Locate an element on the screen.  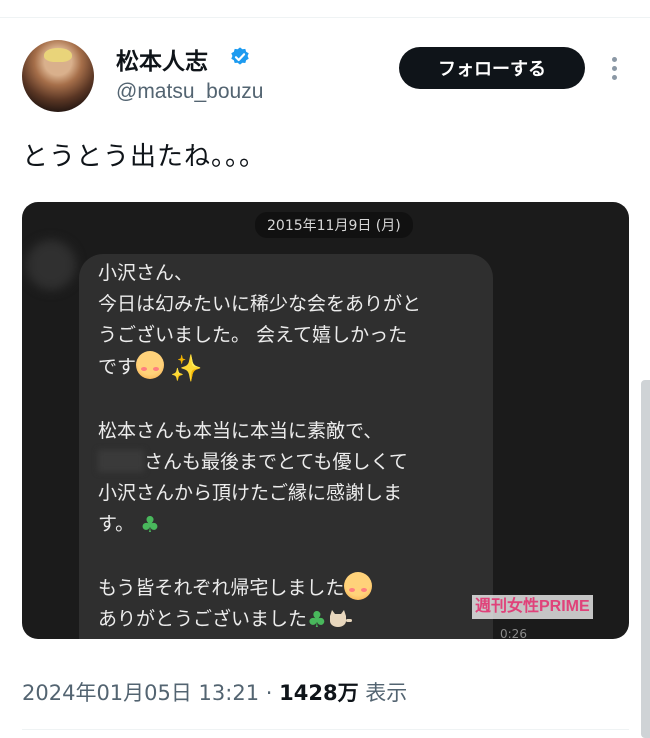
scrollbar is located at coordinates (645, 559).